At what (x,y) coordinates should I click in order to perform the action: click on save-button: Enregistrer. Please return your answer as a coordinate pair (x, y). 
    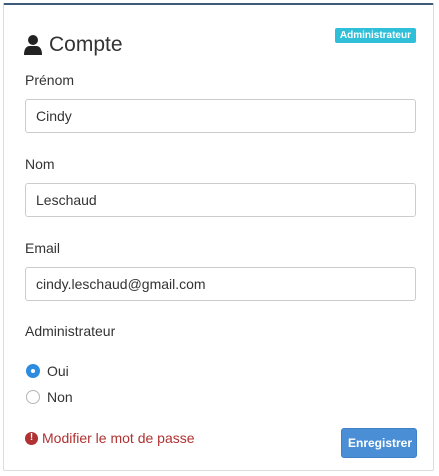
    Looking at the image, I should click on (379, 443).